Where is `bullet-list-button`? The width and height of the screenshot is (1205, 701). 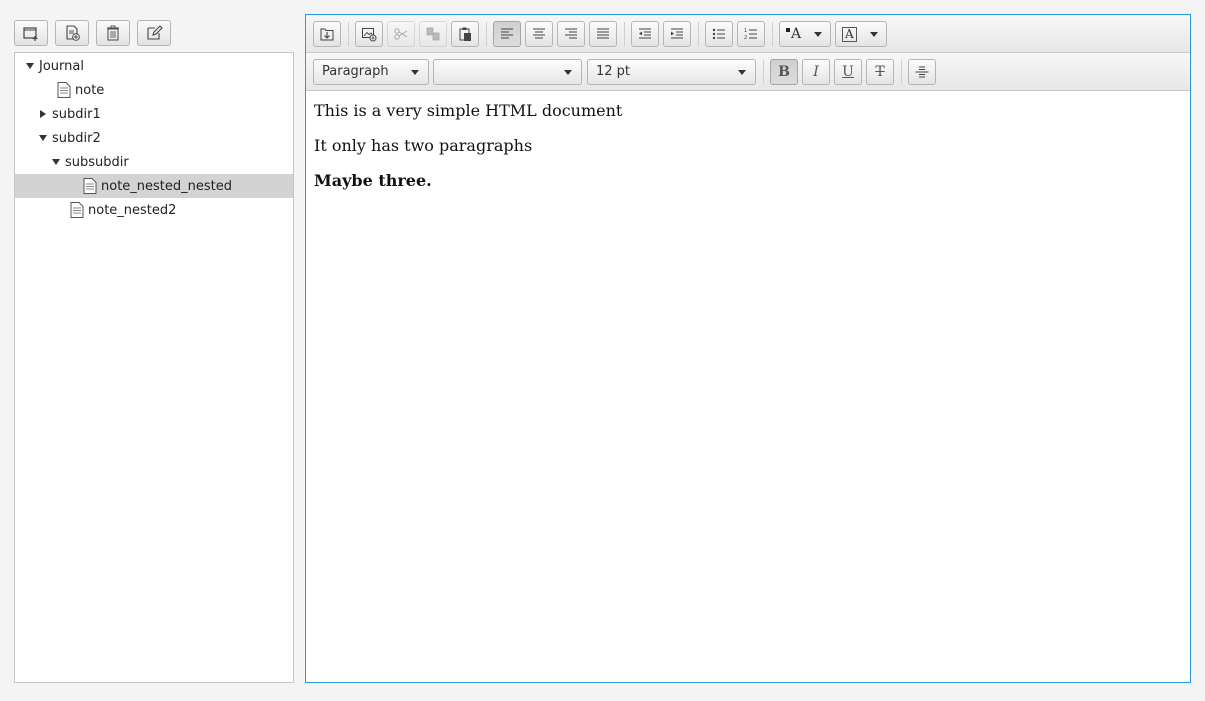
bullet-list-button is located at coordinates (719, 34).